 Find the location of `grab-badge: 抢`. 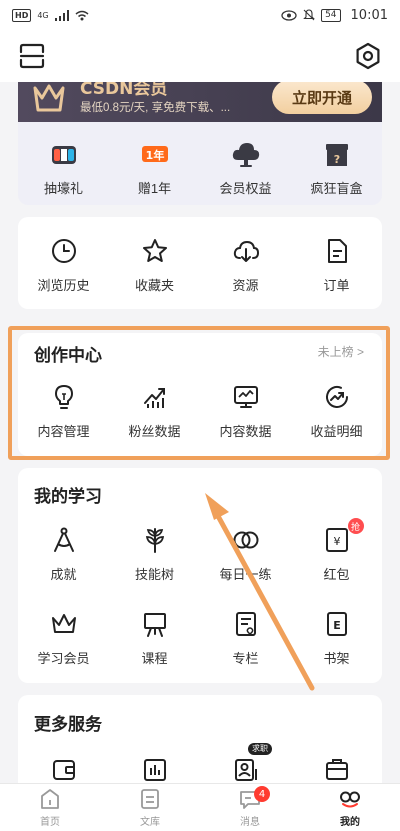

grab-badge: 抢 is located at coordinates (355, 526).